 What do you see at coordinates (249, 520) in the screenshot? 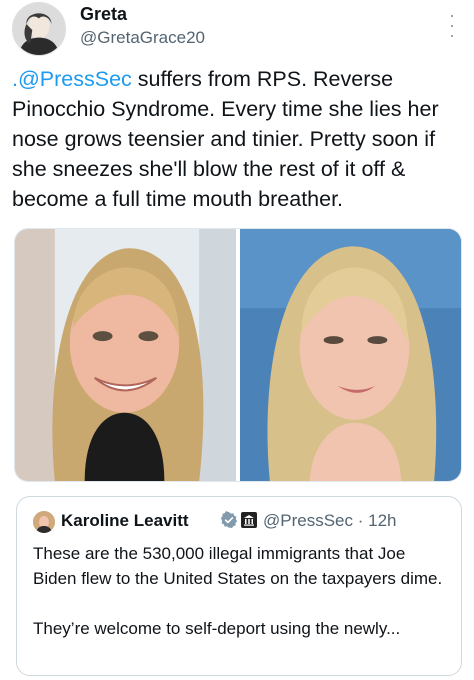
I see `government-building-icon` at bounding box center [249, 520].